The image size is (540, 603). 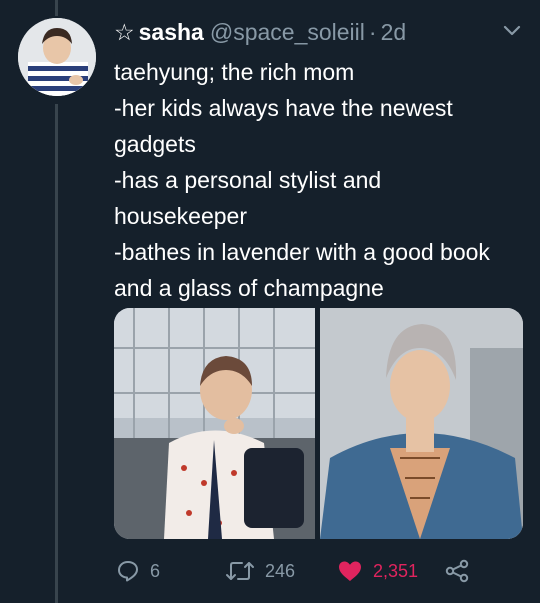 I want to click on timestamp: 2d, so click(x=394, y=32).